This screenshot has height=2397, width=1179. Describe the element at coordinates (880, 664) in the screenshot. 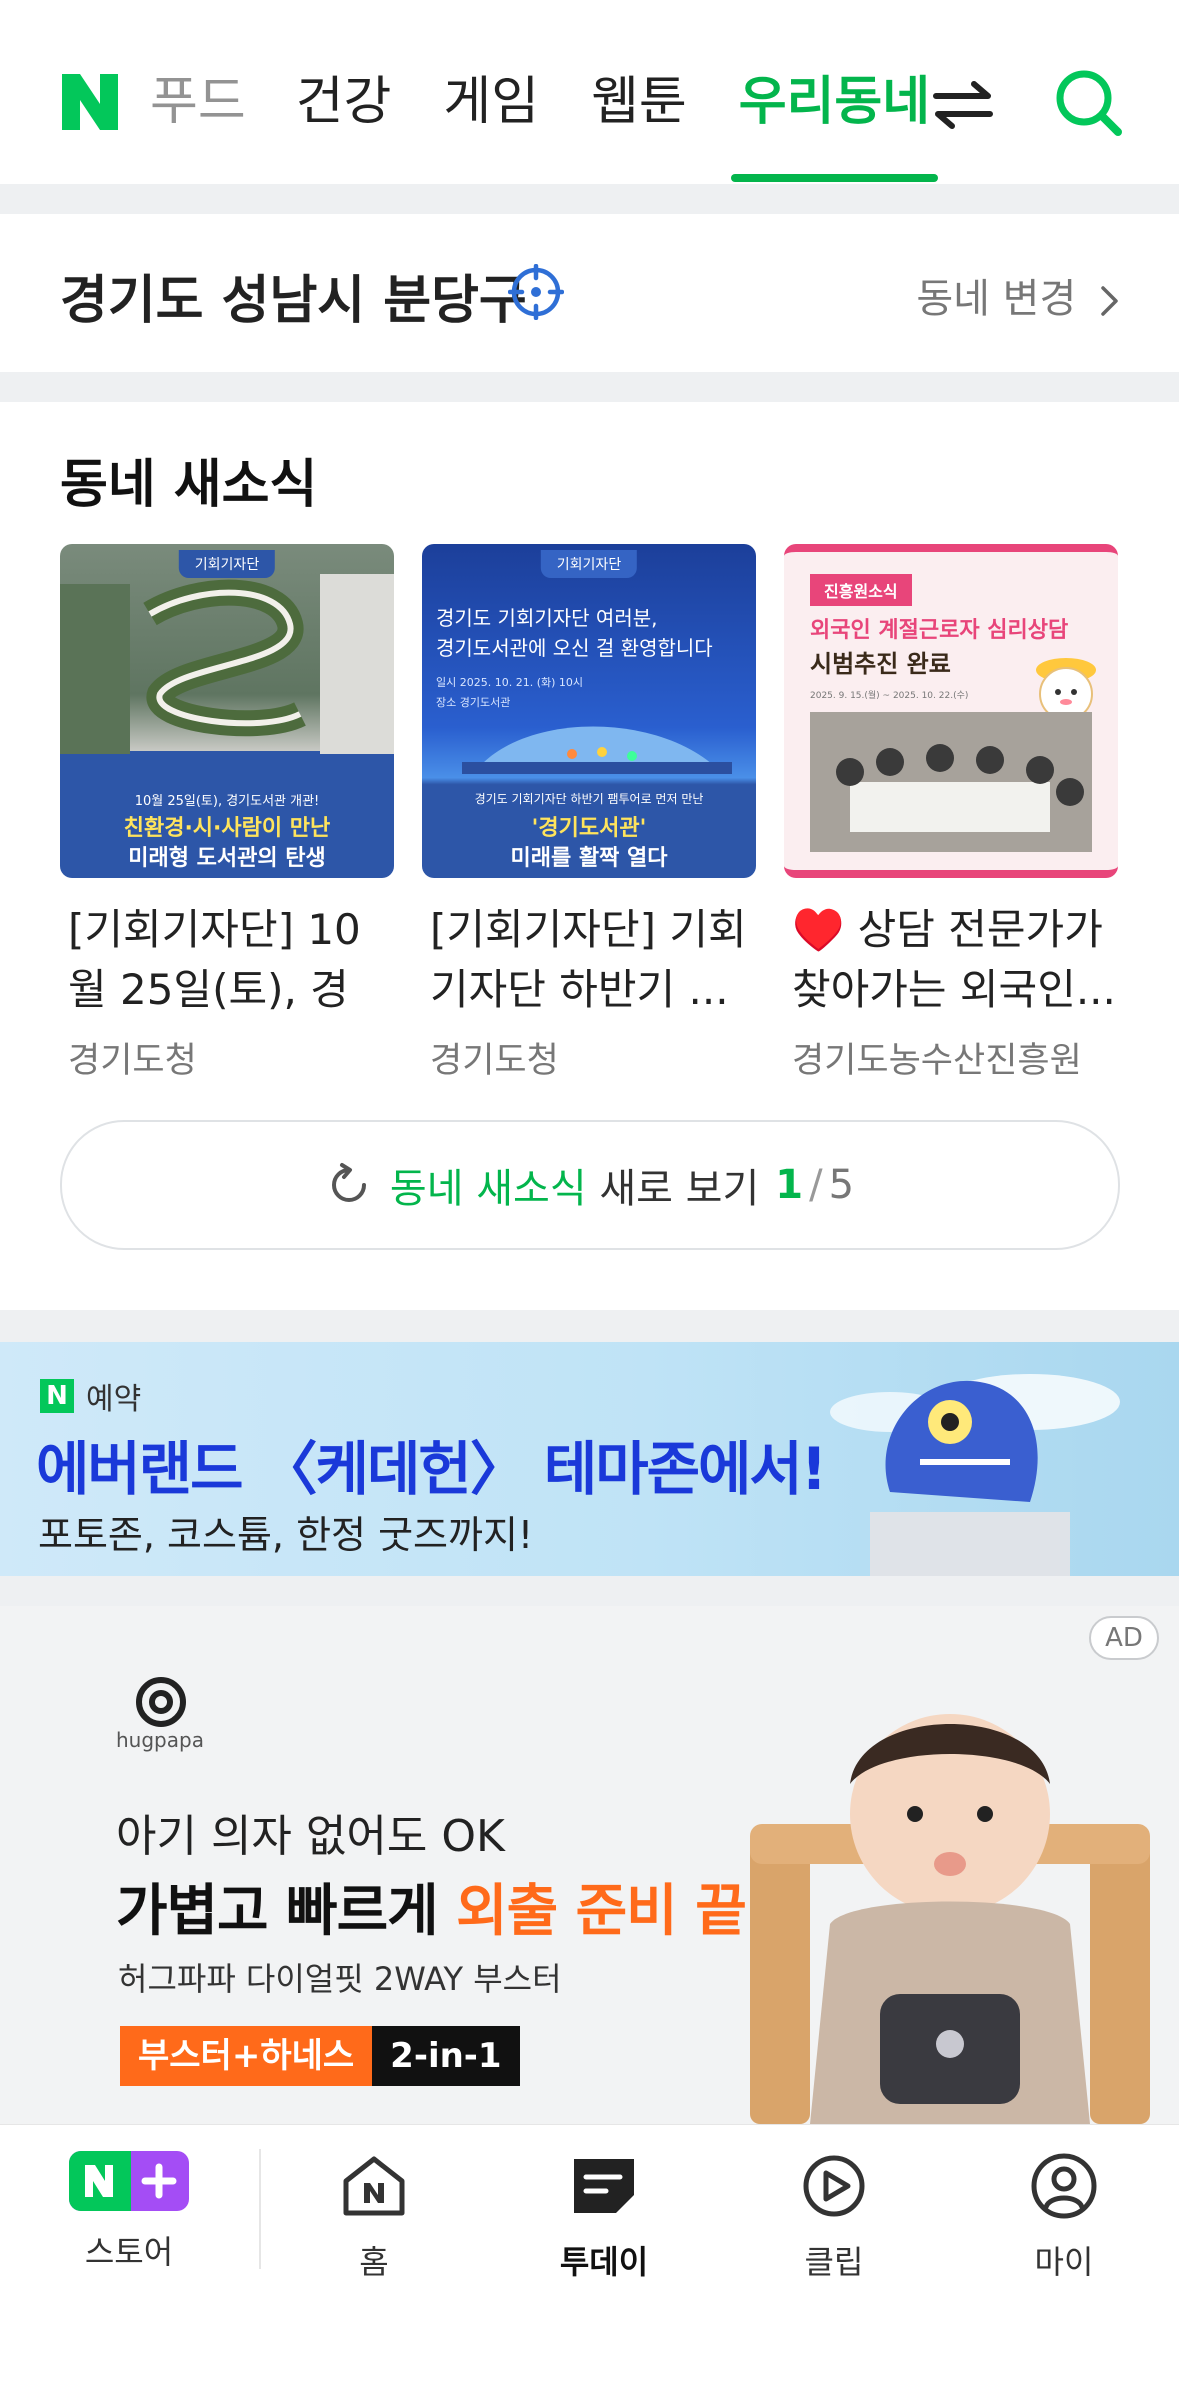

I see `thumb-text: 시범추진 완료` at that location.